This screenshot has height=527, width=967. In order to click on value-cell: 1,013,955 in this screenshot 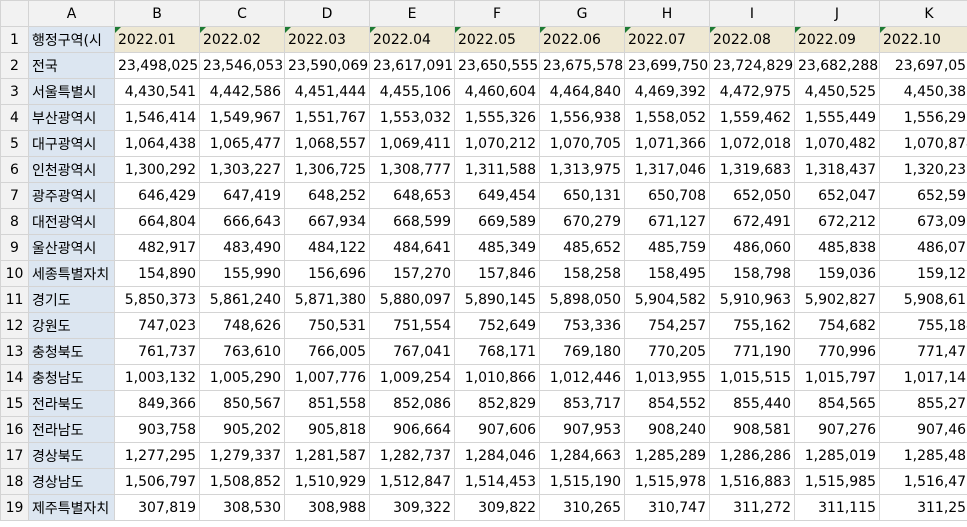, I will do `click(667, 377)`.